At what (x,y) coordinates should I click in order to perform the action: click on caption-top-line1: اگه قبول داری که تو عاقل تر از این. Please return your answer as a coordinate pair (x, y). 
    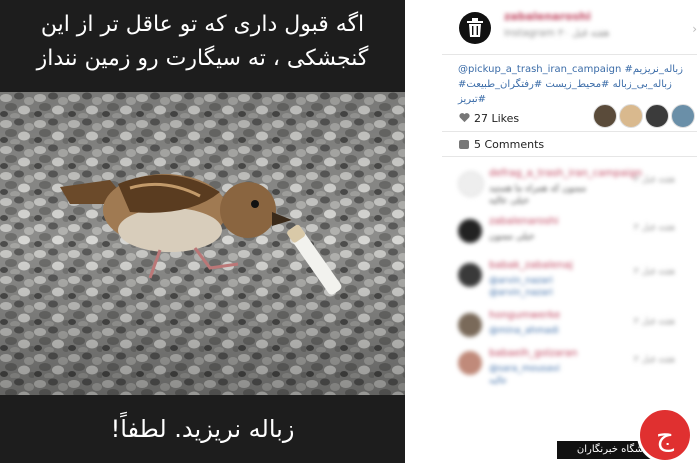
    Looking at the image, I should click on (202, 24).